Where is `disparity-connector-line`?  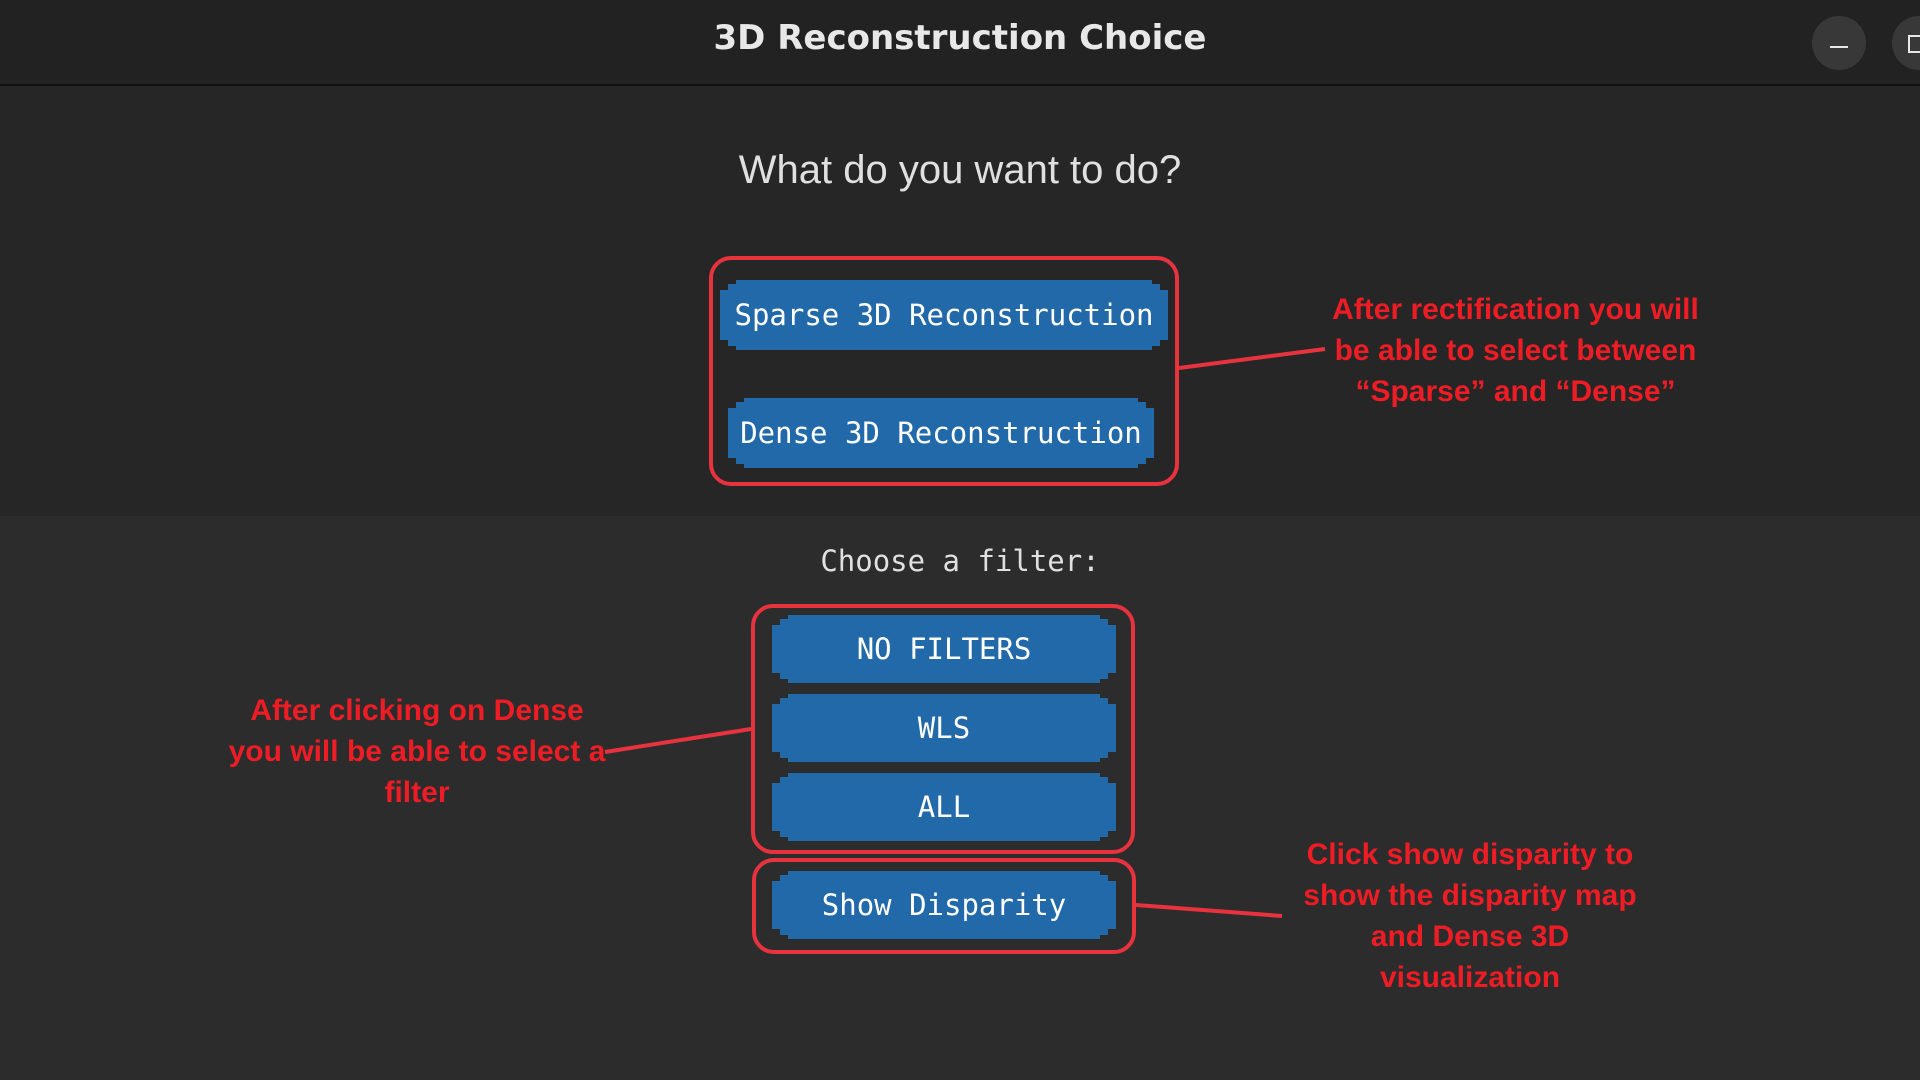 disparity-connector-line is located at coordinates (1209, 910).